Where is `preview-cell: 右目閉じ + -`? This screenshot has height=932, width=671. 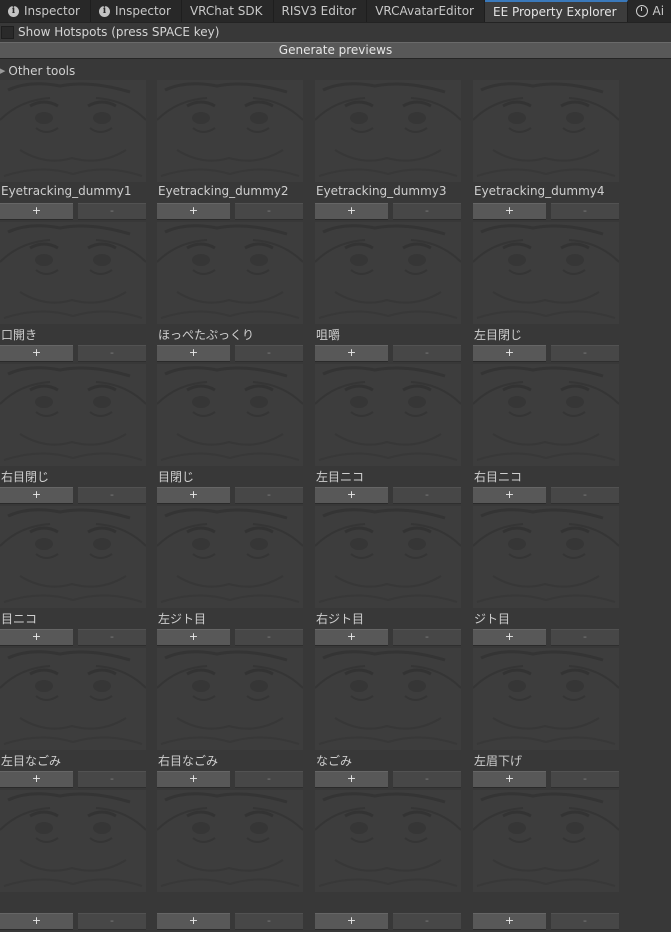
preview-cell: 右目閉じ + - is located at coordinates (75, 435).